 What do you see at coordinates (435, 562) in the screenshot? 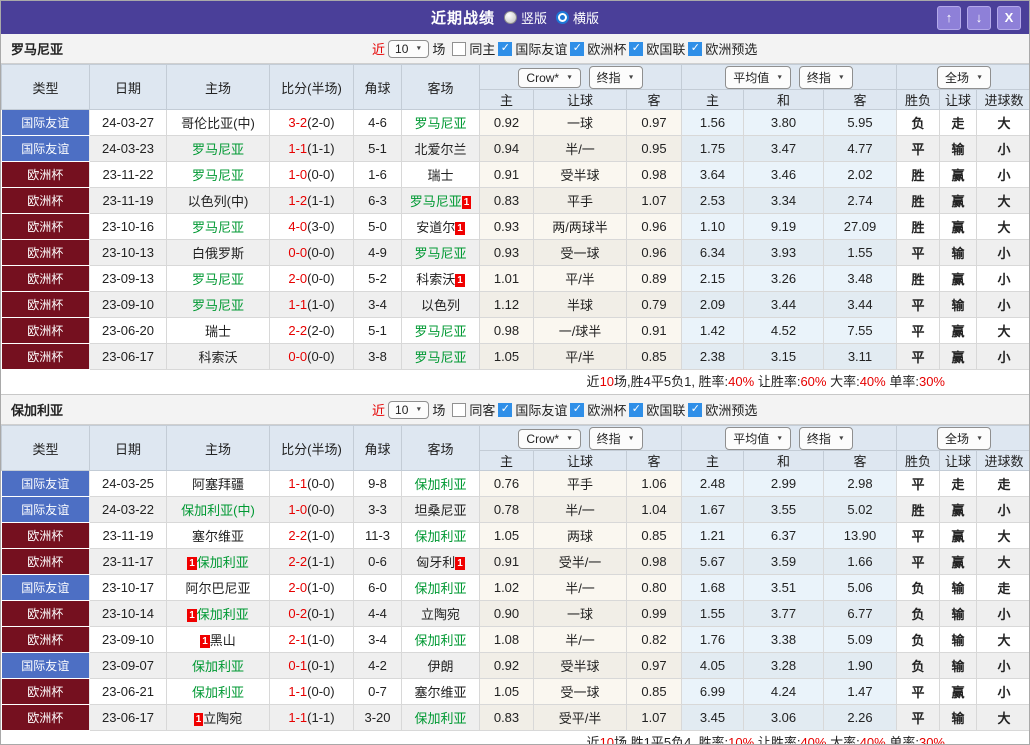
I see `away-team-name: 匈牙利` at bounding box center [435, 562].